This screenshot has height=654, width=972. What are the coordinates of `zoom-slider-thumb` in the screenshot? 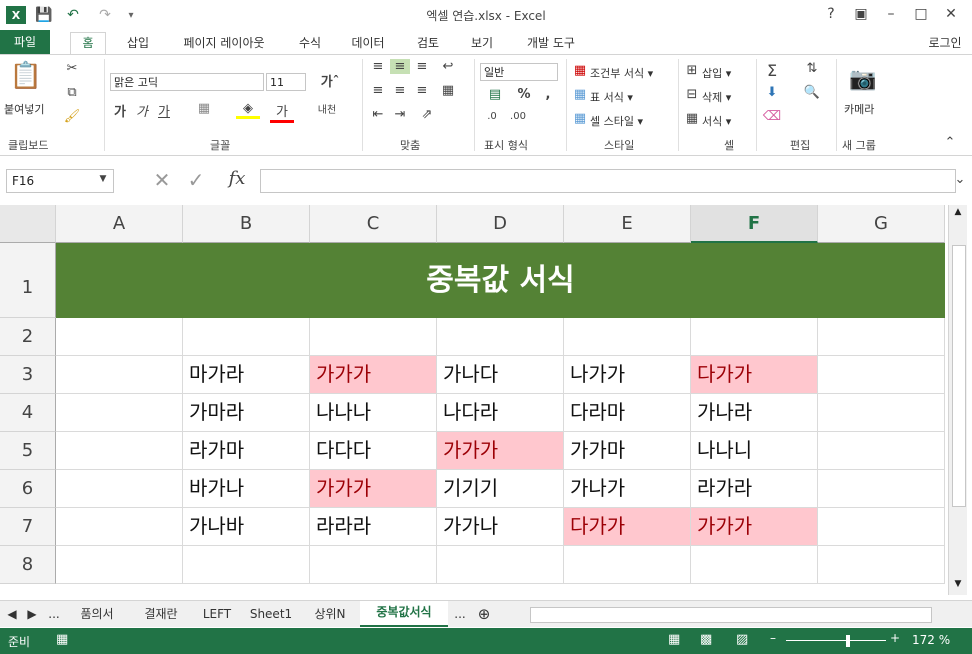 It's located at (848, 641).